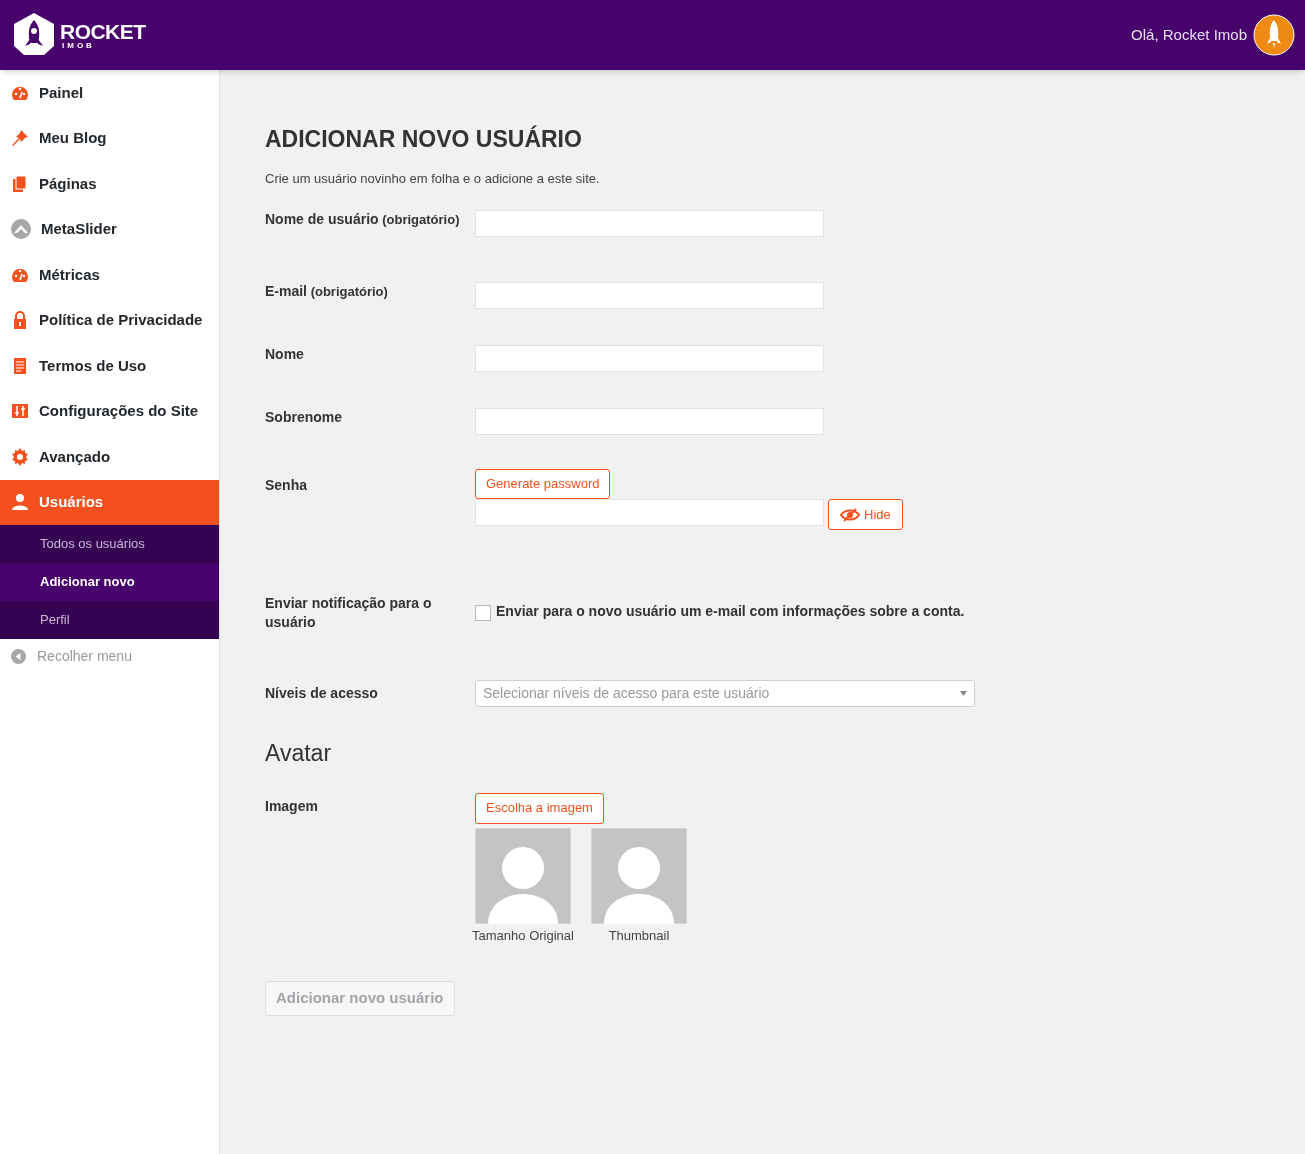 This screenshot has width=1305, height=1154. What do you see at coordinates (424, 139) in the screenshot?
I see `page-title: ADICIONAR NOVO USUÁRIO` at bounding box center [424, 139].